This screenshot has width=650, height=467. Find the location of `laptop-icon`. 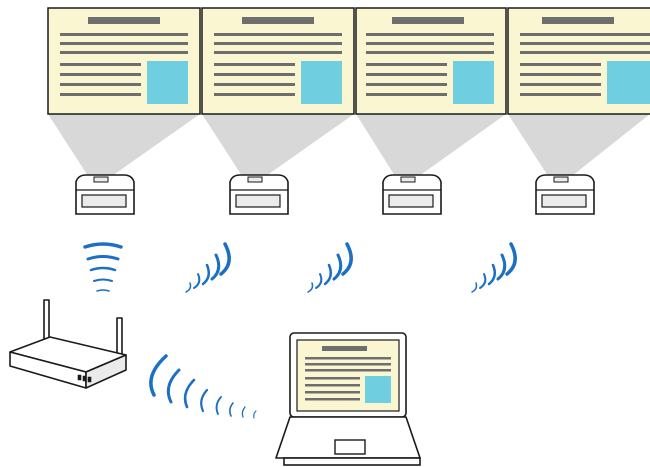

laptop-icon is located at coordinates (348, 399).